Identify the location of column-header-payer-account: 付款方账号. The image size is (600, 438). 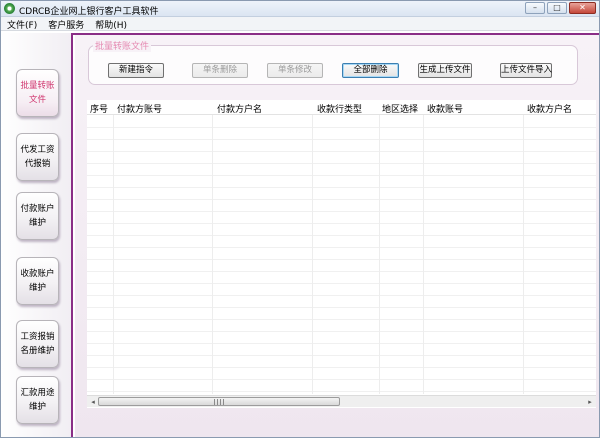
(139, 108).